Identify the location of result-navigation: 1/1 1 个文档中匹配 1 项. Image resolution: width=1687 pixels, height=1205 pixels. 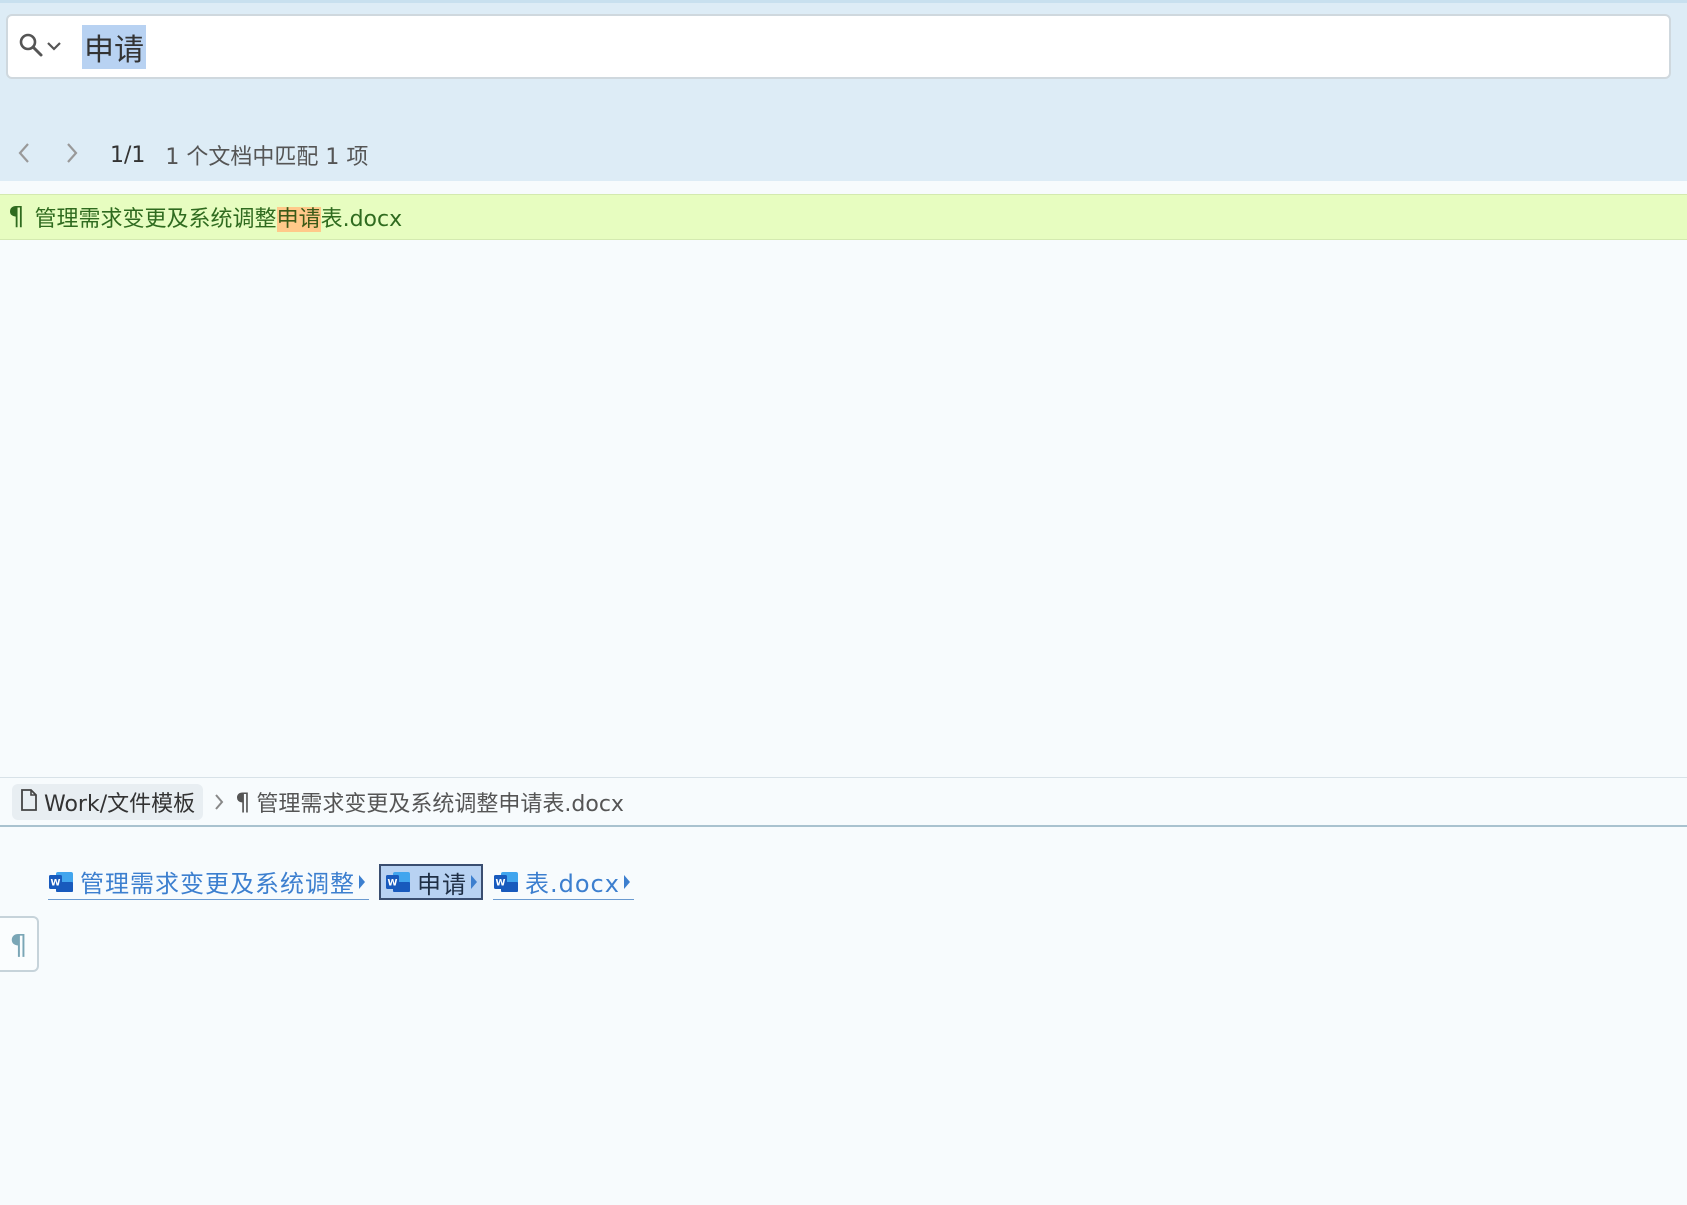
(843, 155).